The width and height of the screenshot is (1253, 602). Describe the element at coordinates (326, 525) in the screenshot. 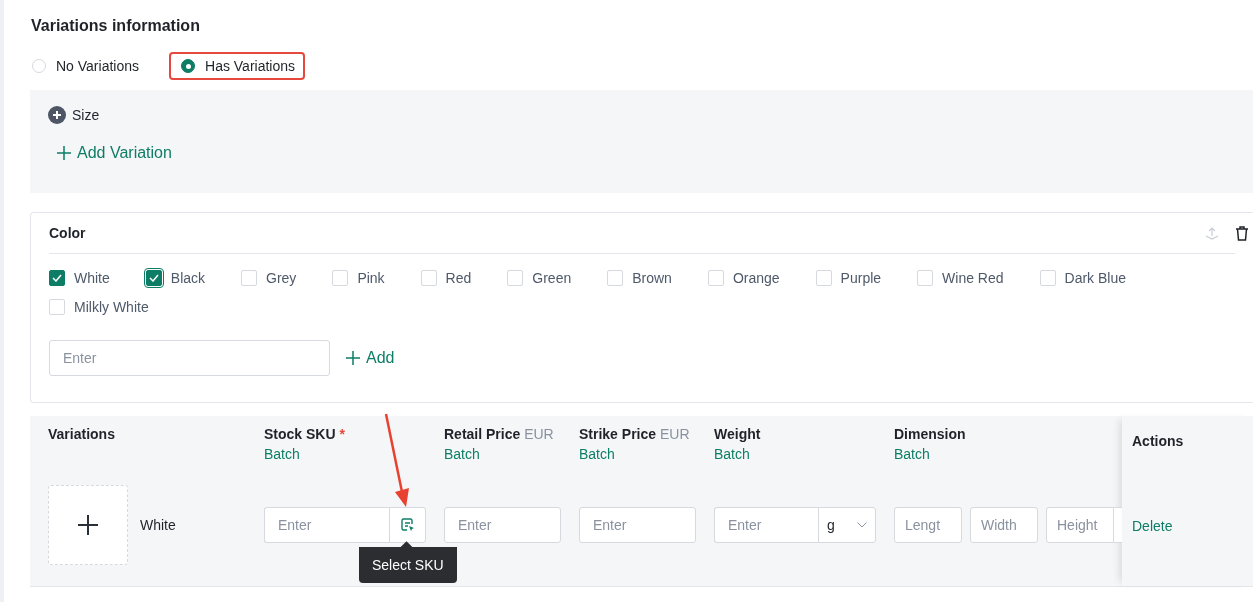

I see `sku-field: Enter` at that location.